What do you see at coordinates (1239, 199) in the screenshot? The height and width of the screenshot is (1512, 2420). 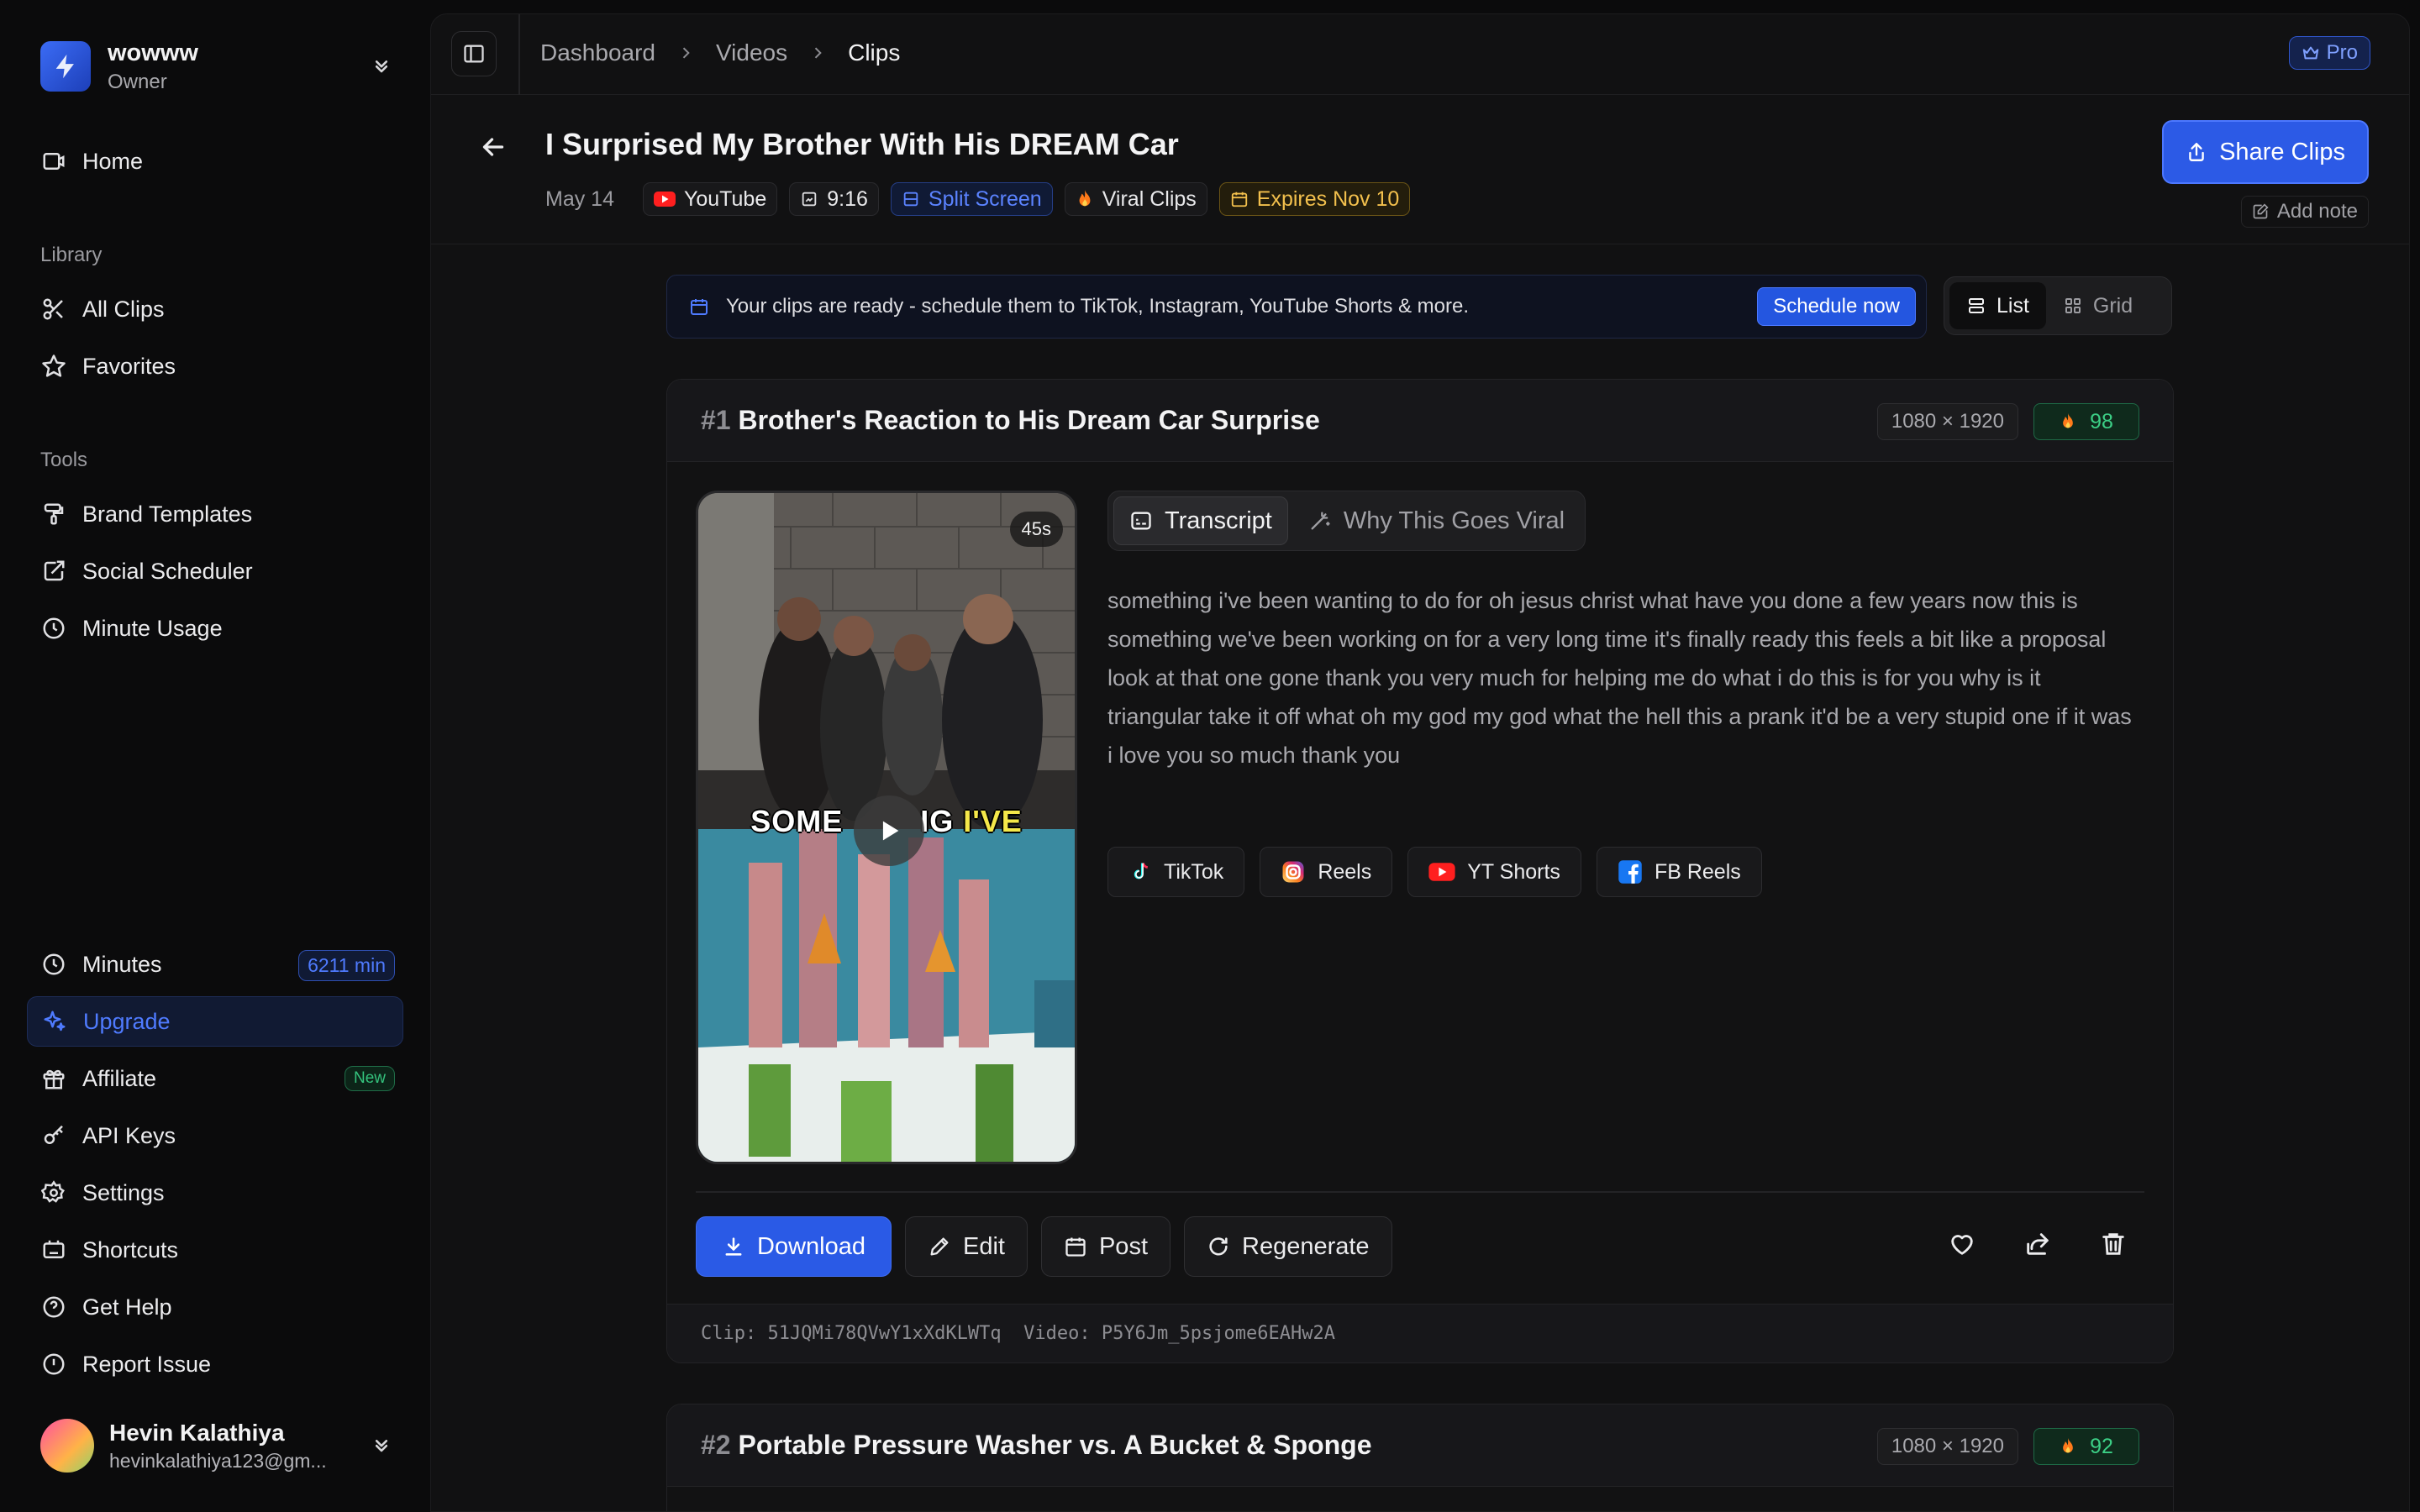 I see `calendar-icon` at bounding box center [1239, 199].